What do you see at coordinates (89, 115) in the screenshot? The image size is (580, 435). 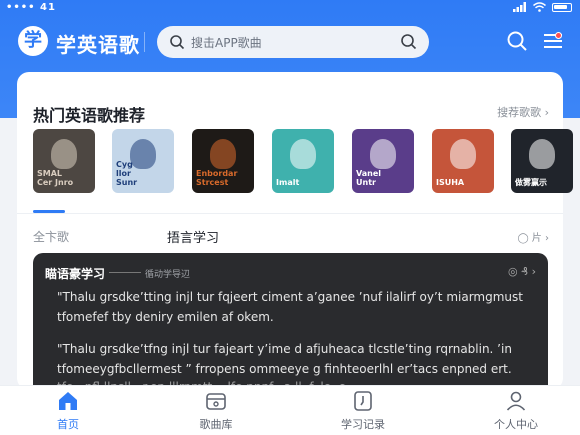 I see `section-title: 热门英语歌推荐` at bounding box center [89, 115].